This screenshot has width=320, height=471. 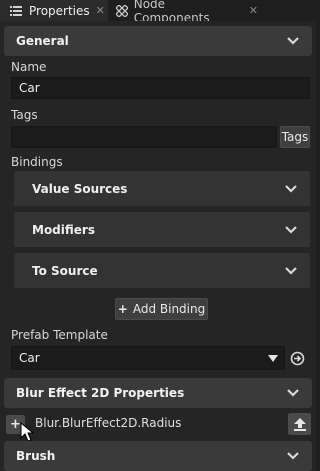 What do you see at coordinates (144, 137) in the screenshot?
I see `tags-field` at bounding box center [144, 137].